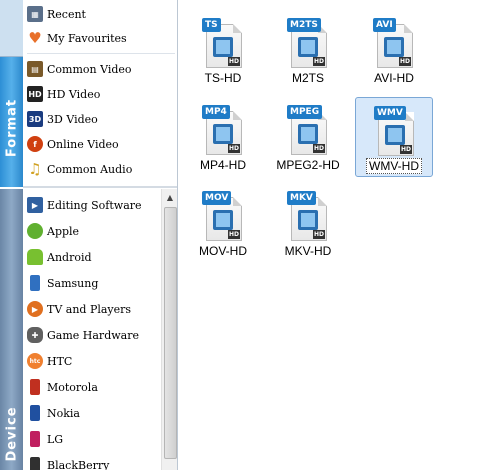  I want to click on format-tab-label: Format, so click(11, 128).